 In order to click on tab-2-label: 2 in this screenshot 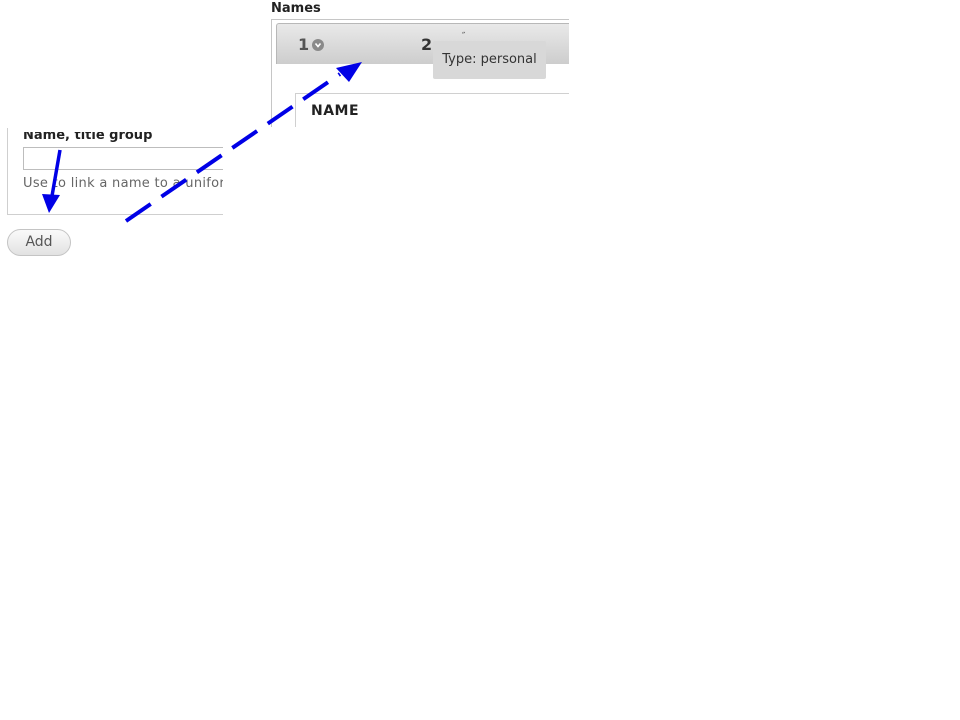, I will do `click(427, 44)`.